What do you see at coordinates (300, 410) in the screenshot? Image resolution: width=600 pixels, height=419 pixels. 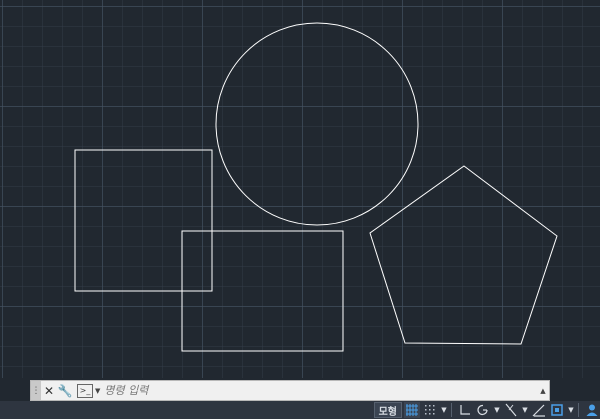 I see `status-bar: 모형 ▼ ▼ ▼ ▼` at bounding box center [300, 410].